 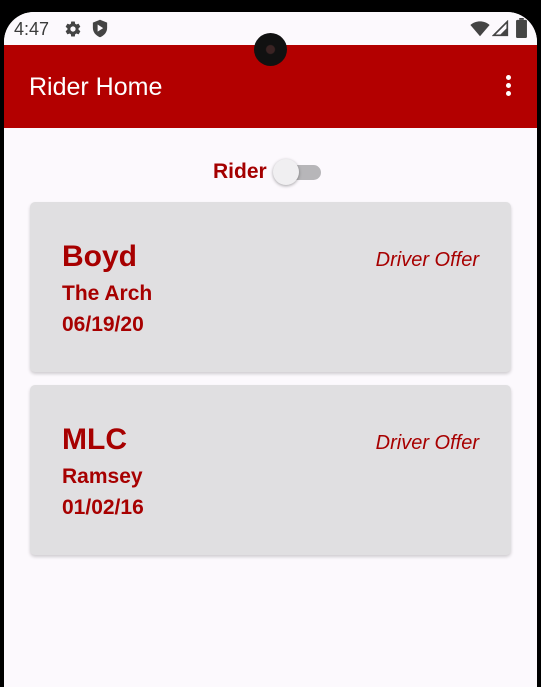 I want to click on rider-switch, so click(x=299, y=172).